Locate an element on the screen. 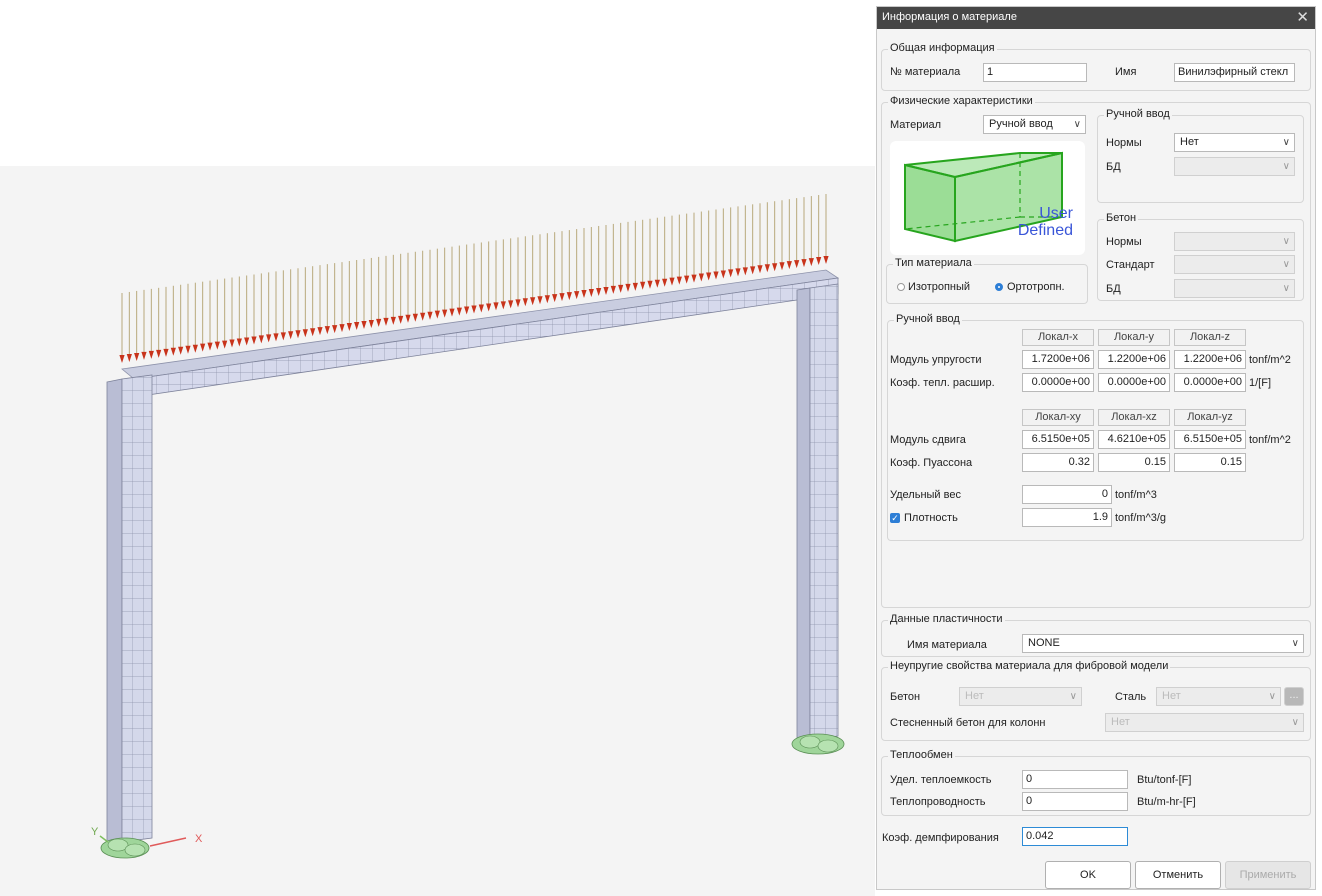  x-axis-label: X is located at coordinates (199, 839).